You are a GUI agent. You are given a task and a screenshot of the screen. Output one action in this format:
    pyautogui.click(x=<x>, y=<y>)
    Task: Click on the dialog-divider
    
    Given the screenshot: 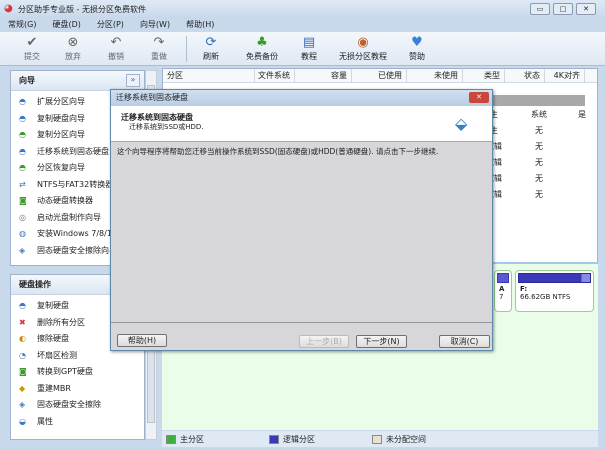 What is the action you would take?
    pyautogui.click(x=301, y=322)
    